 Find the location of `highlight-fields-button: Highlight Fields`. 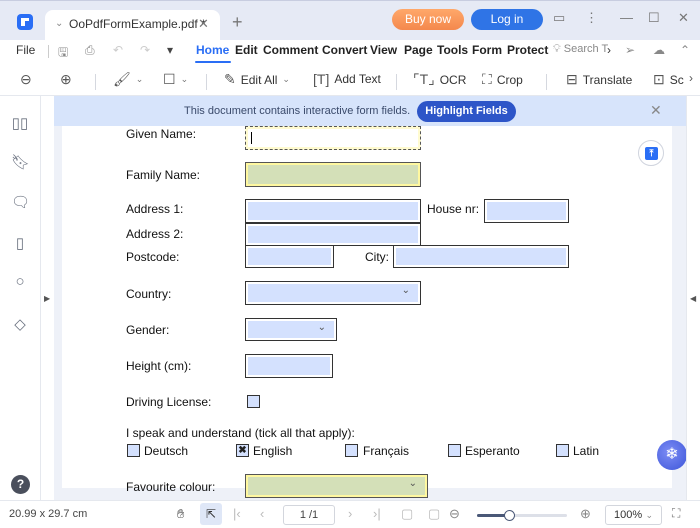

highlight-fields-button: Highlight Fields is located at coordinates (466, 111).